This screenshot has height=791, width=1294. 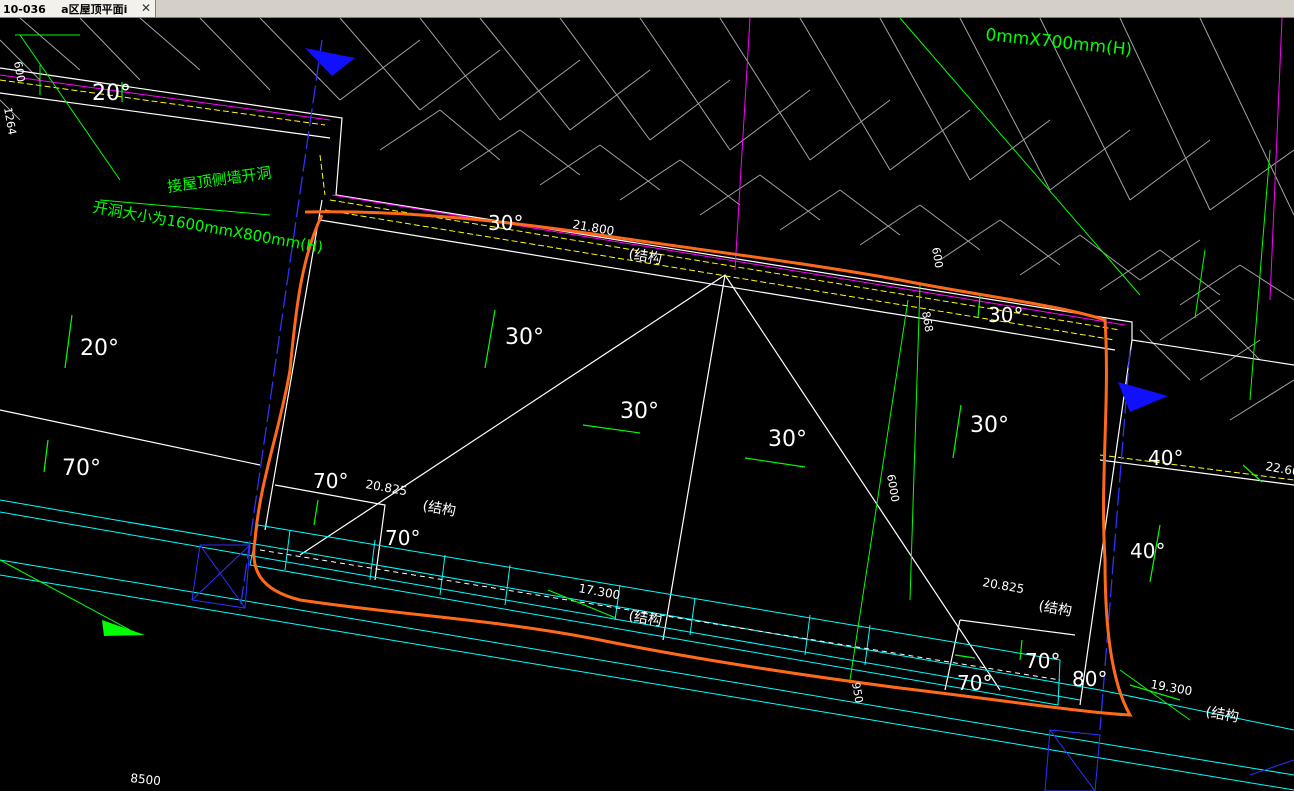 What do you see at coordinates (19, 71) in the screenshot?
I see `dim-left-top: 600` at bounding box center [19, 71].